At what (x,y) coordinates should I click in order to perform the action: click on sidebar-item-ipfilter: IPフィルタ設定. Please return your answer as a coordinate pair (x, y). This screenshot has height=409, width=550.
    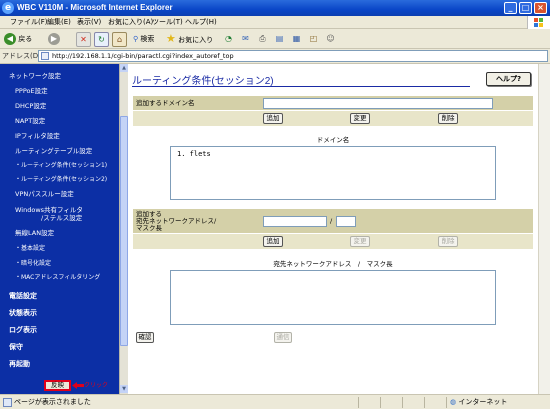
    Looking at the image, I should click on (37, 136).